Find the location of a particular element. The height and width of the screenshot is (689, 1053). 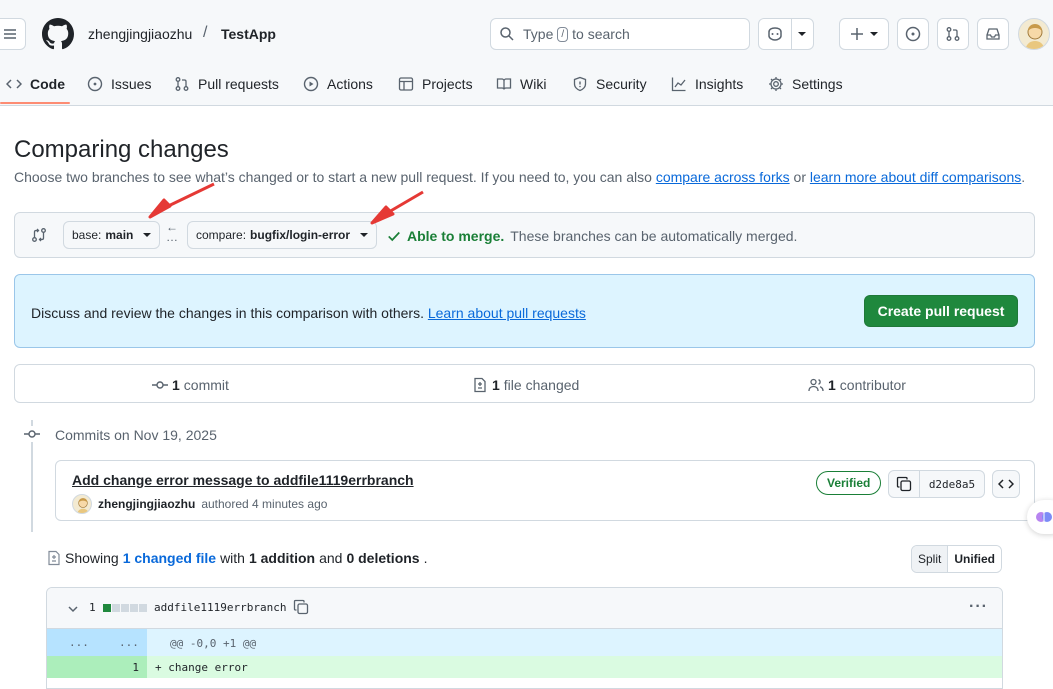

files-label: file changed is located at coordinates (541, 385).